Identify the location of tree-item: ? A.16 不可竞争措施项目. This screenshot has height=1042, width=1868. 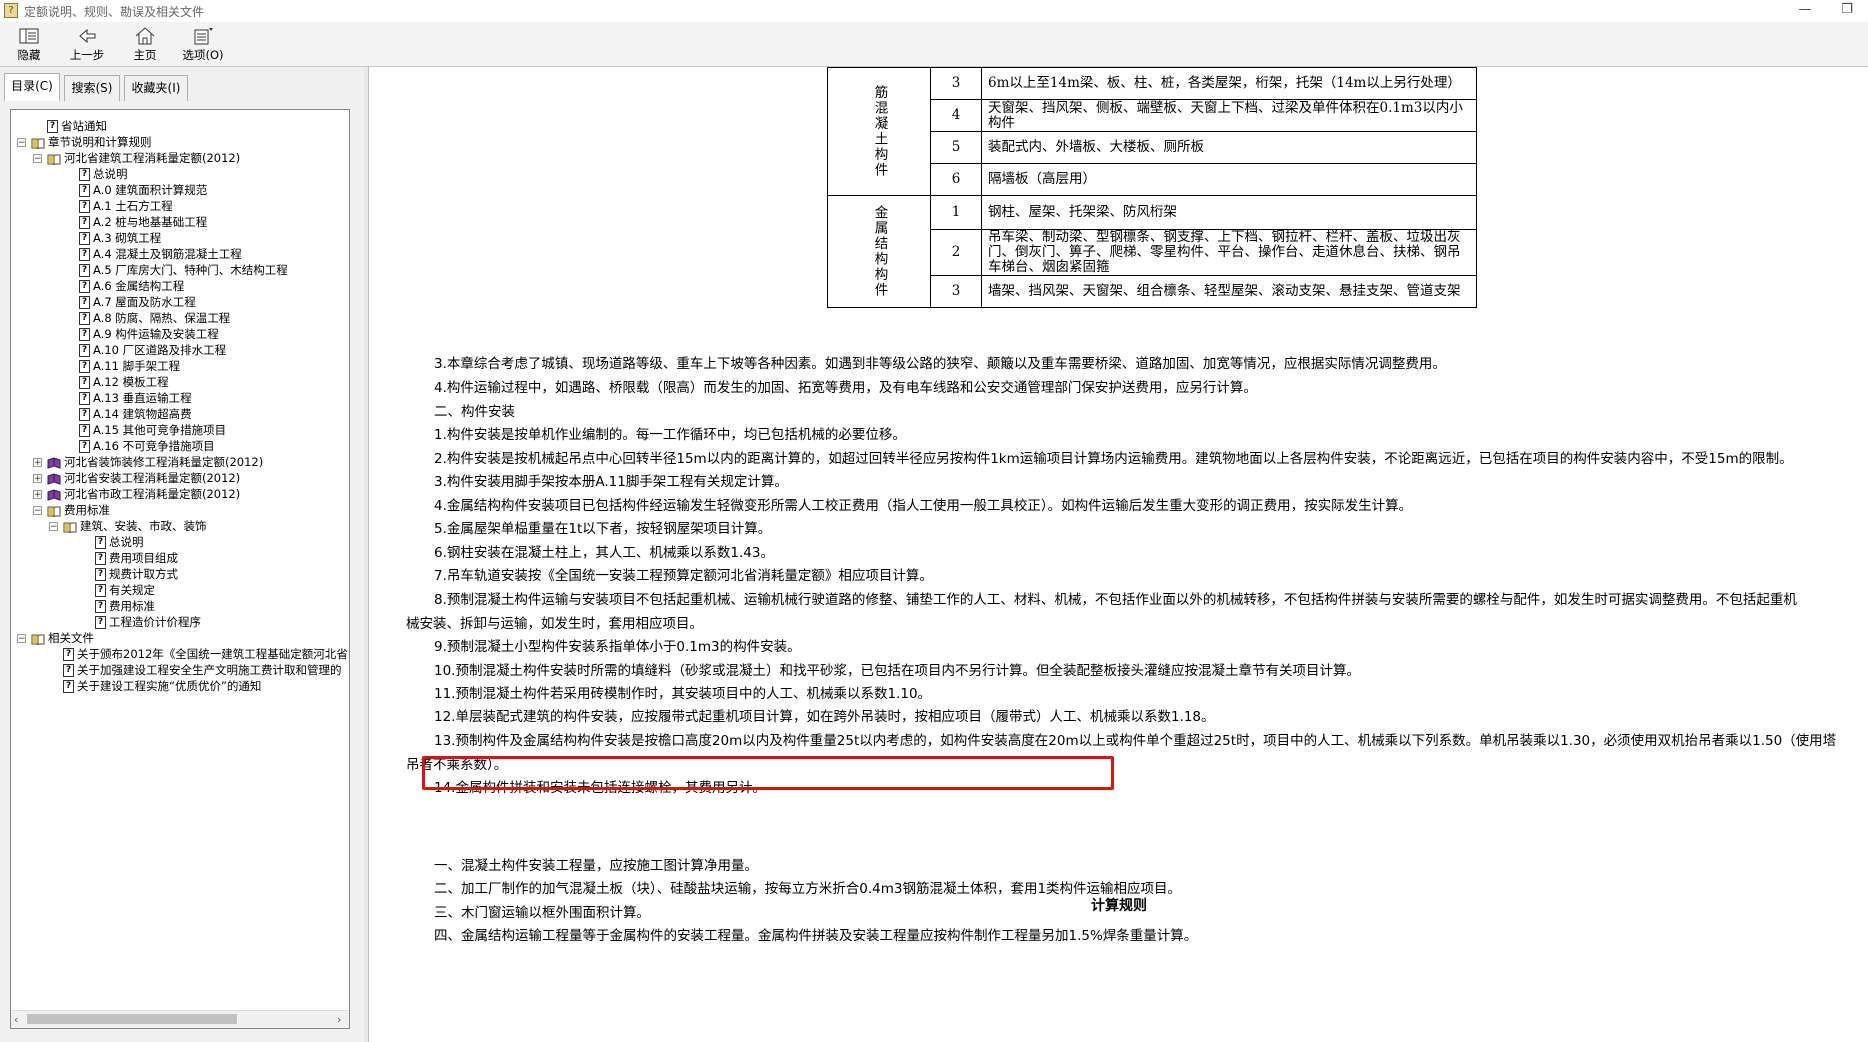
(147, 446).